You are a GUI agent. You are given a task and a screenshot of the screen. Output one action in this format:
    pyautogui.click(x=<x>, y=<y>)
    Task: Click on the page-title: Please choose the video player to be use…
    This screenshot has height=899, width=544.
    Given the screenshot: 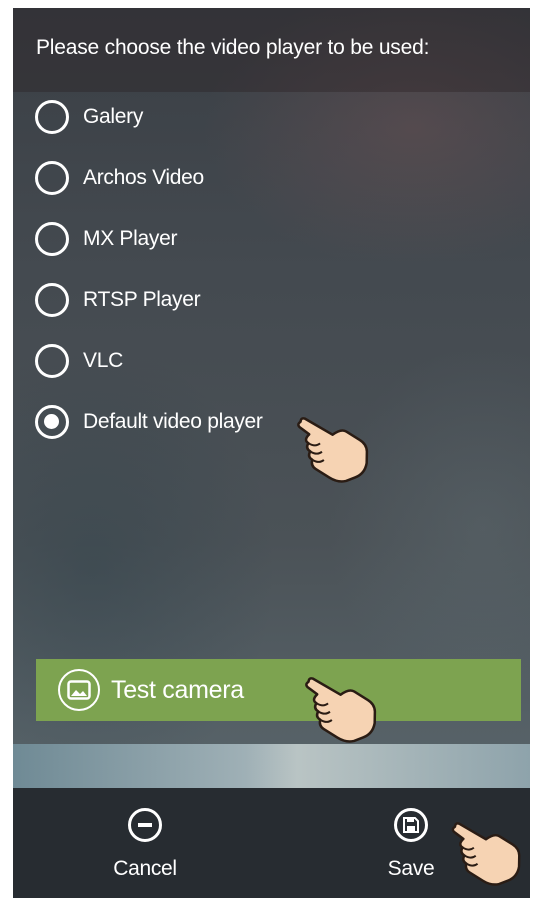 What is the action you would take?
    pyautogui.click(x=233, y=47)
    